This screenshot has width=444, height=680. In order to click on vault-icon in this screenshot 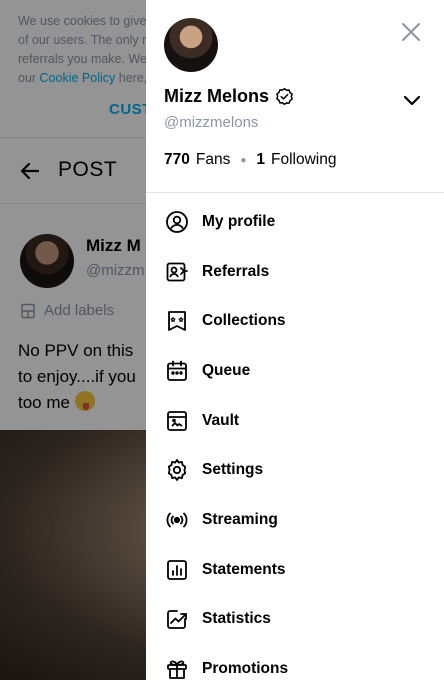, I will do `click(177, 420)`.